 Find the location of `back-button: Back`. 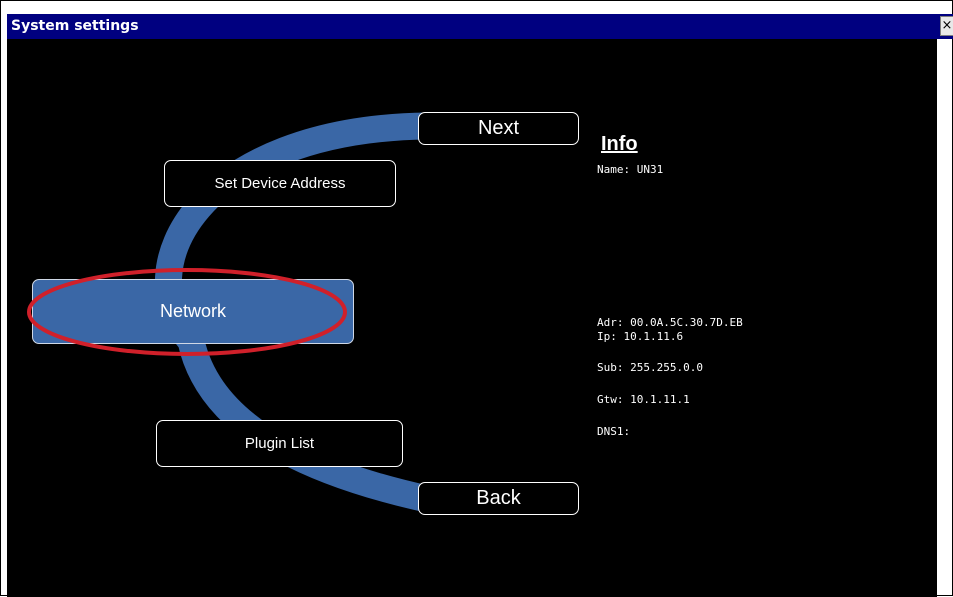

back-button: Back is located at coordinates (498, 498).